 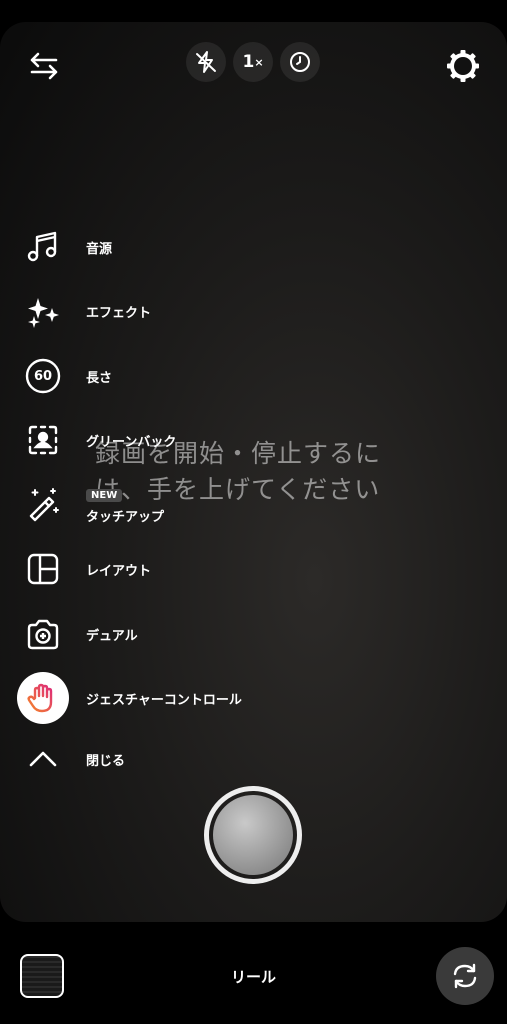 What do you see at coordinates (43, 698) in the screenshot?
I see `gesture-hand-icon` at bounding box center [43, 698].